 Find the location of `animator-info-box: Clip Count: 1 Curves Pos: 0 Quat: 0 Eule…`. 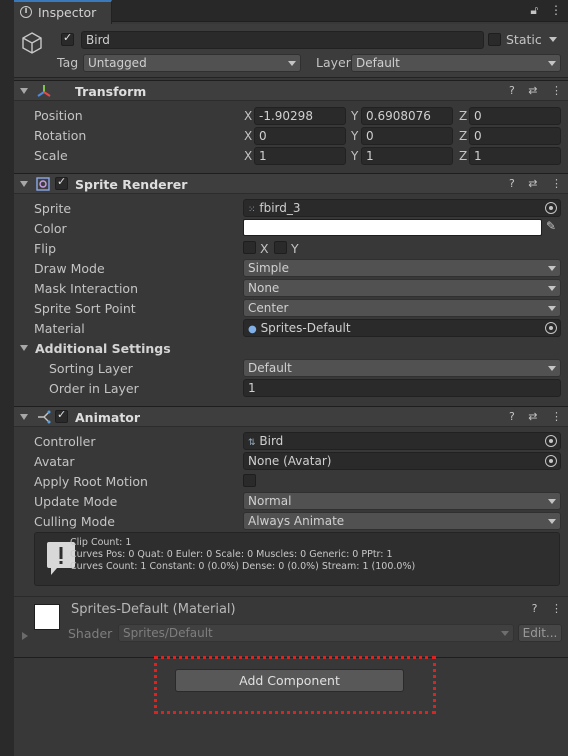

animator-info-box: Clip Count: 1 Curves Pos: 0 Quat: 0 Eule… is located at coordinates (297, 559).